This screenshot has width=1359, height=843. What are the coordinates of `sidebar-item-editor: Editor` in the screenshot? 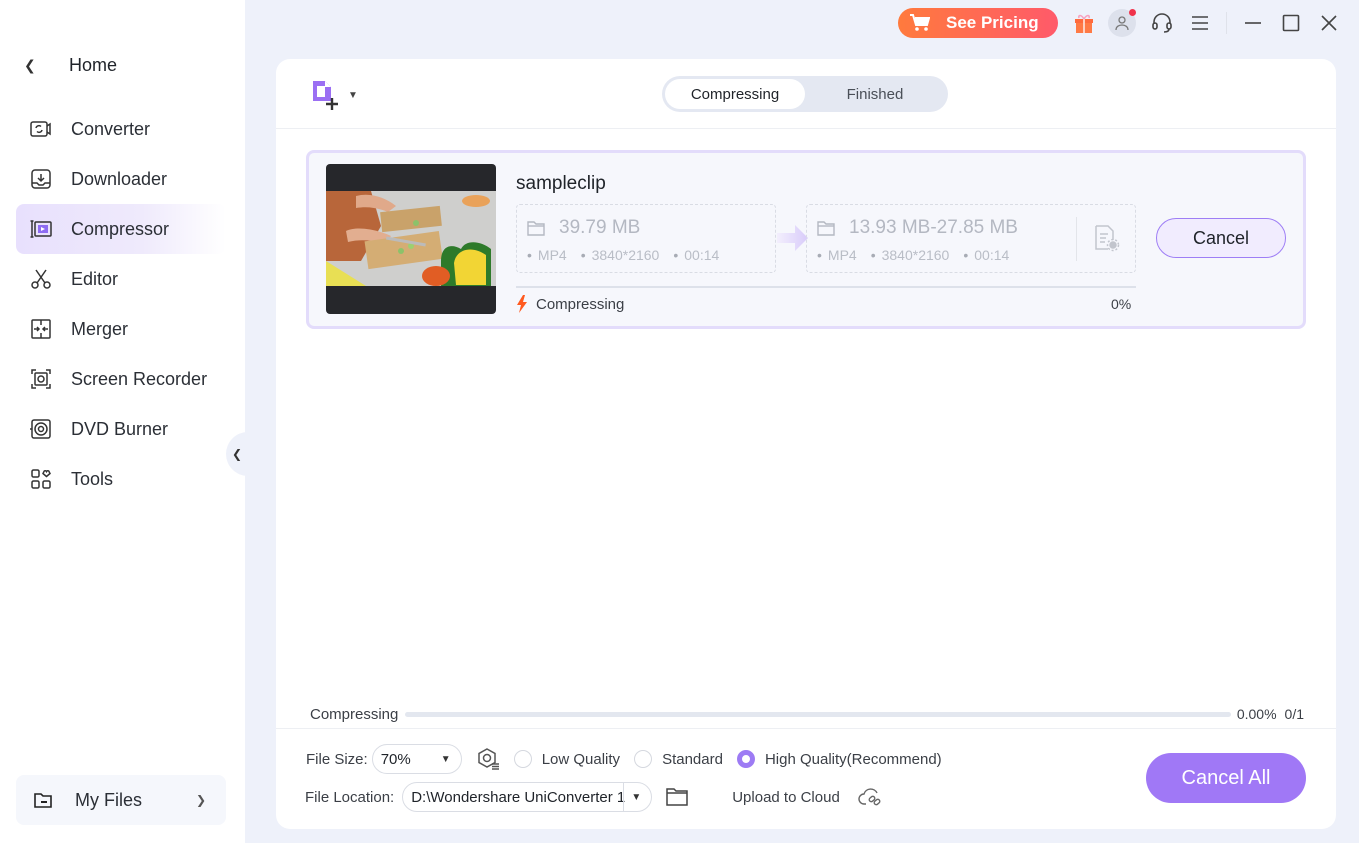 It's located at (121, 279).